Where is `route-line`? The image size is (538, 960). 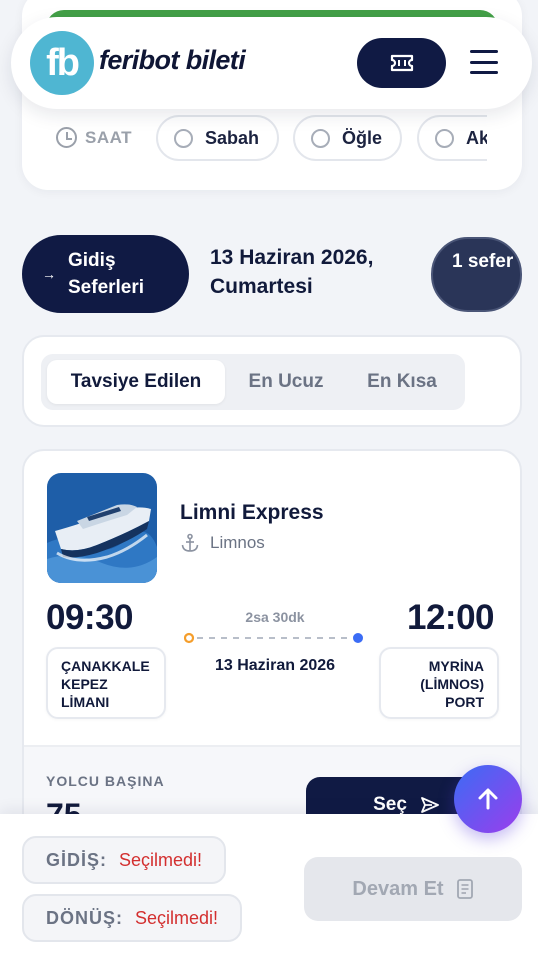 route-line is located at coordinates (273, 638).